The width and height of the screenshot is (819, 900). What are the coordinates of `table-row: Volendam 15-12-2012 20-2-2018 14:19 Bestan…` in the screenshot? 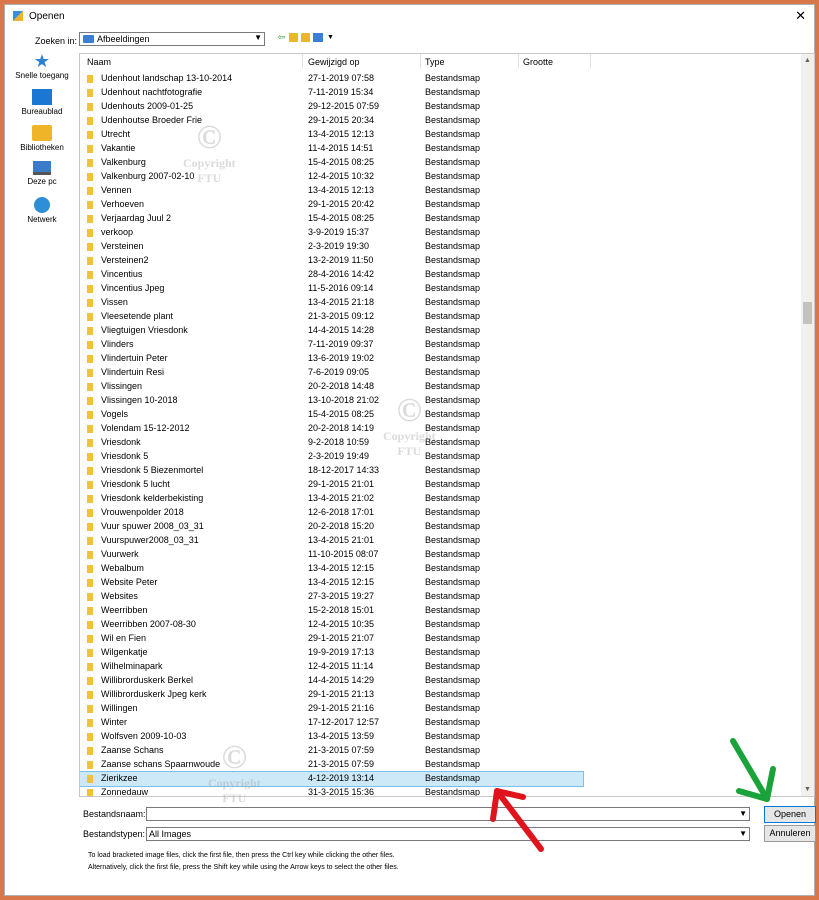 It's located at (441, 429).